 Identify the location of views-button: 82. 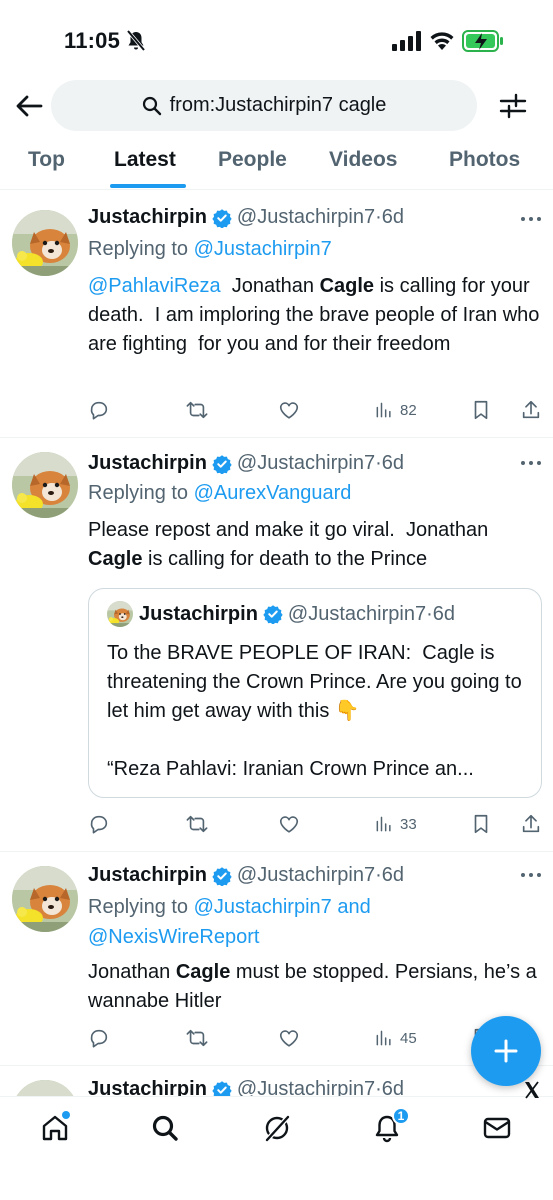
(395, 410).